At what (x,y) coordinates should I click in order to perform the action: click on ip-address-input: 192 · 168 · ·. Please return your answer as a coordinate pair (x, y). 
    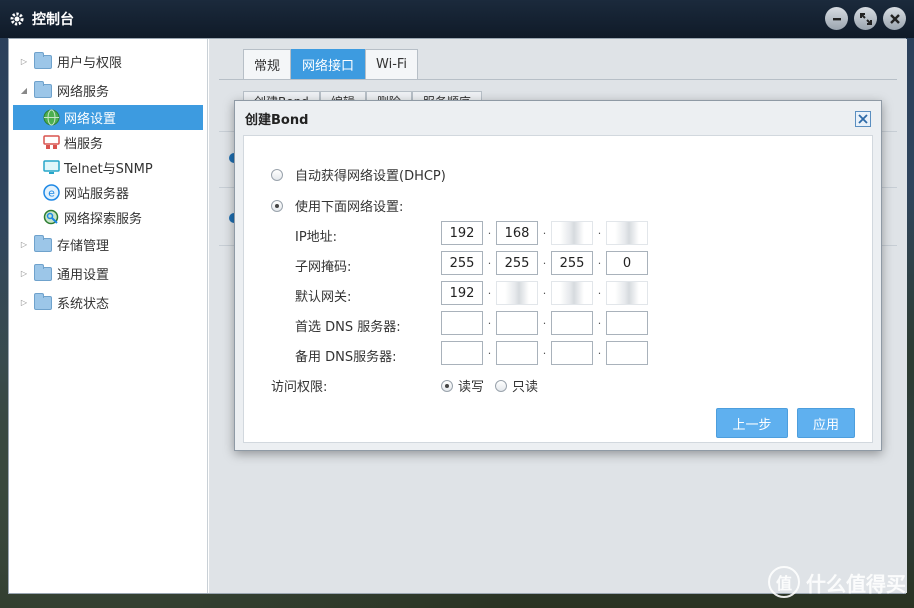
    Looking at the image, I should click on (544, 233).